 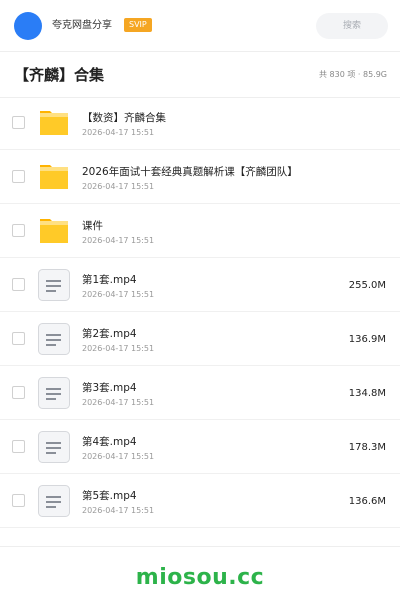 I want to click on search-input: 搜索, so click(x=352, y=26).